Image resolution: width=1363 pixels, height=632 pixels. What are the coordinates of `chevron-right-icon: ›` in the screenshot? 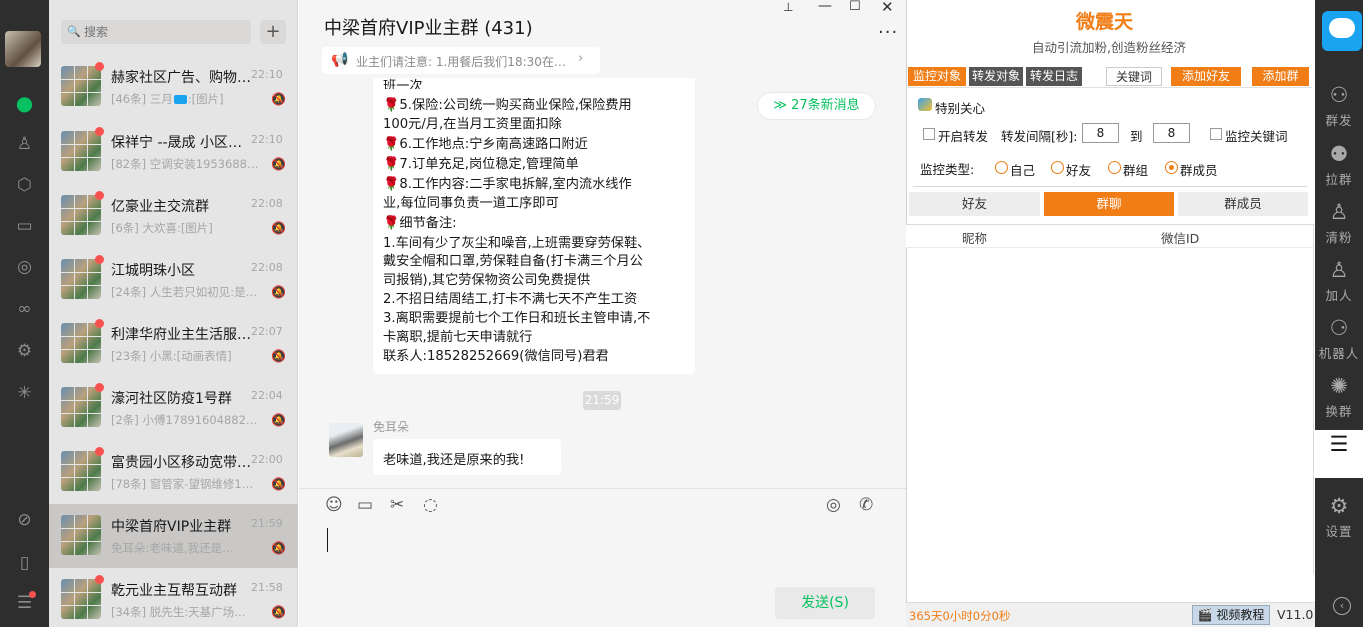 It's located at (580, 58).